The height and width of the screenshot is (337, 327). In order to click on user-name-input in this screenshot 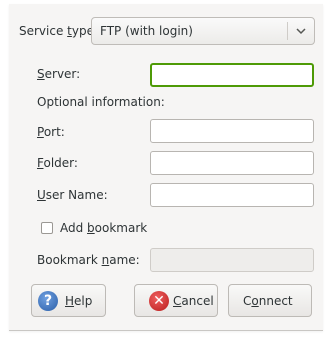, I will do `click(232, 195)`.